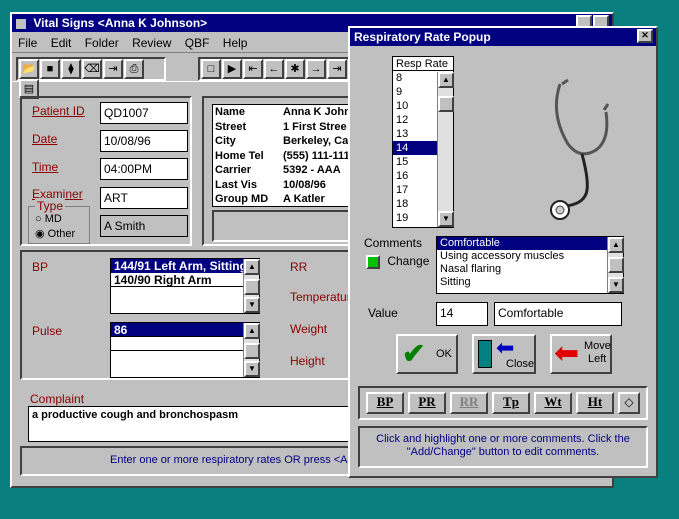 This screenshot has height=519, width=679. Describe the element at coordinates (61, 43) in the screenshot. I see `menu-edit: Edit` at that location.